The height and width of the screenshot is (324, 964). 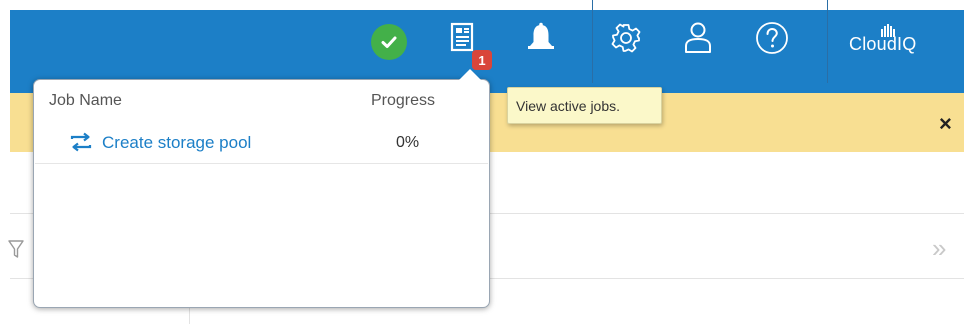 What do you see at coordinates (482, 60) in the screenshot?
I see `jobs-count-badge: 1` at bounding box center [482, 60].